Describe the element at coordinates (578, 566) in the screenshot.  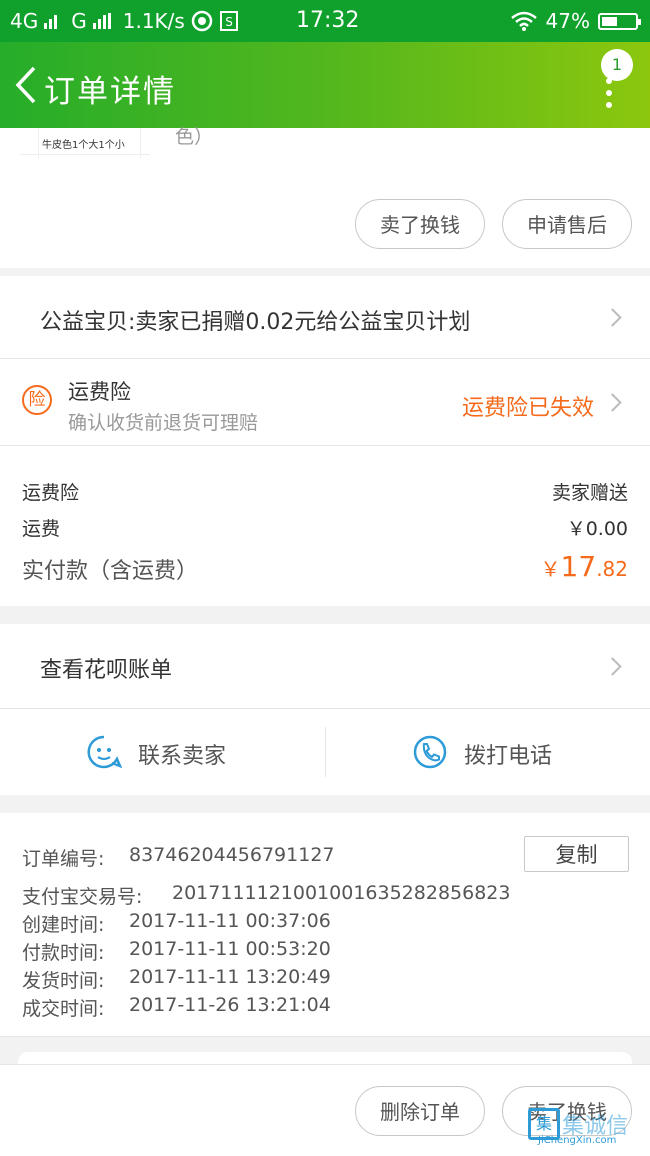
I see `paid-amount-int: 17` at that location.